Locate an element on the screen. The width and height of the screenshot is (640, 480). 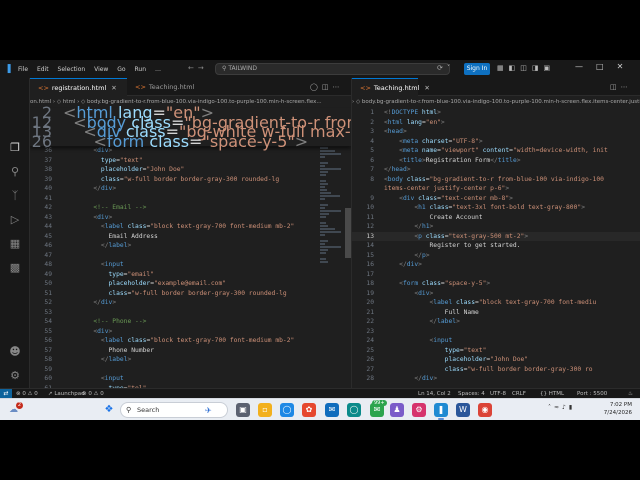
file-explorer-icon: ▫ is located at coordinates (265, 410).